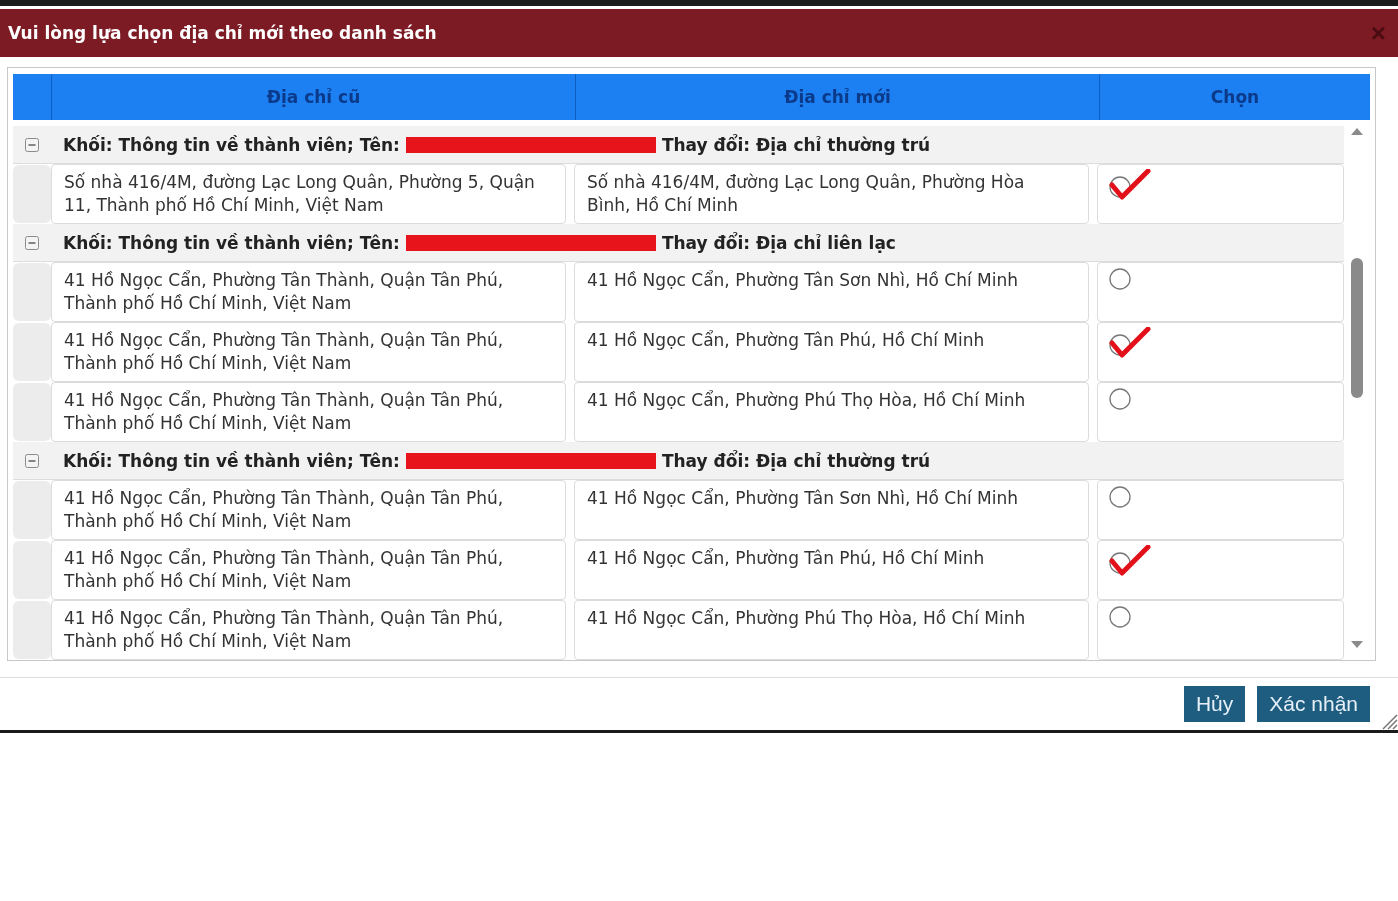 This screenshot has height=901, width=1398. What do you see at coordinates (837, 97) in the screenshot?
I see `column-header: Địa chỉ mới` at bounding box center [837, 97].